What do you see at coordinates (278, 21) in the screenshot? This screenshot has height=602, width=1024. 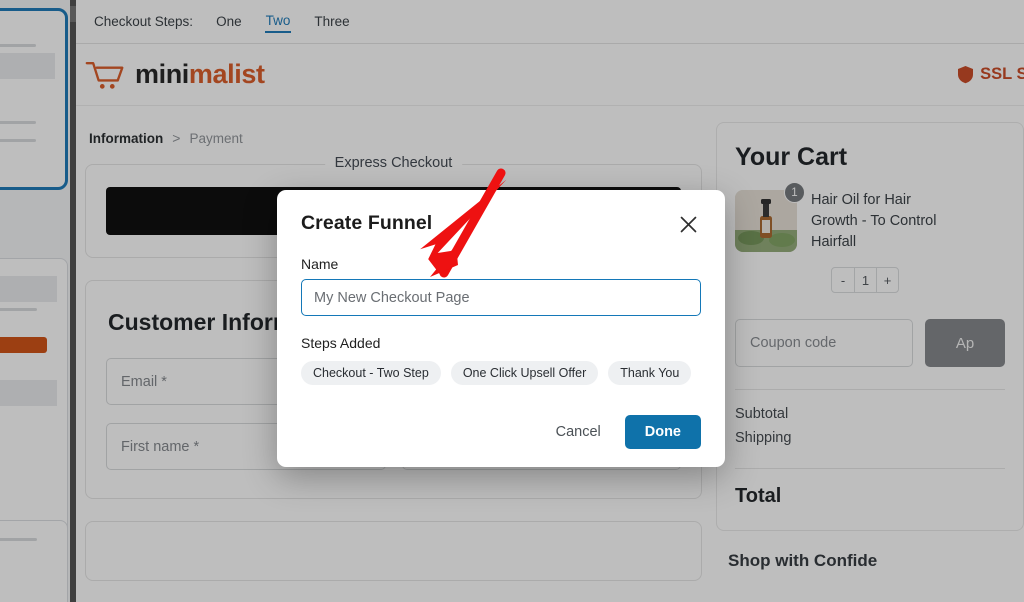 I see `step-option-two: Two` at bounding box center [278, 21].